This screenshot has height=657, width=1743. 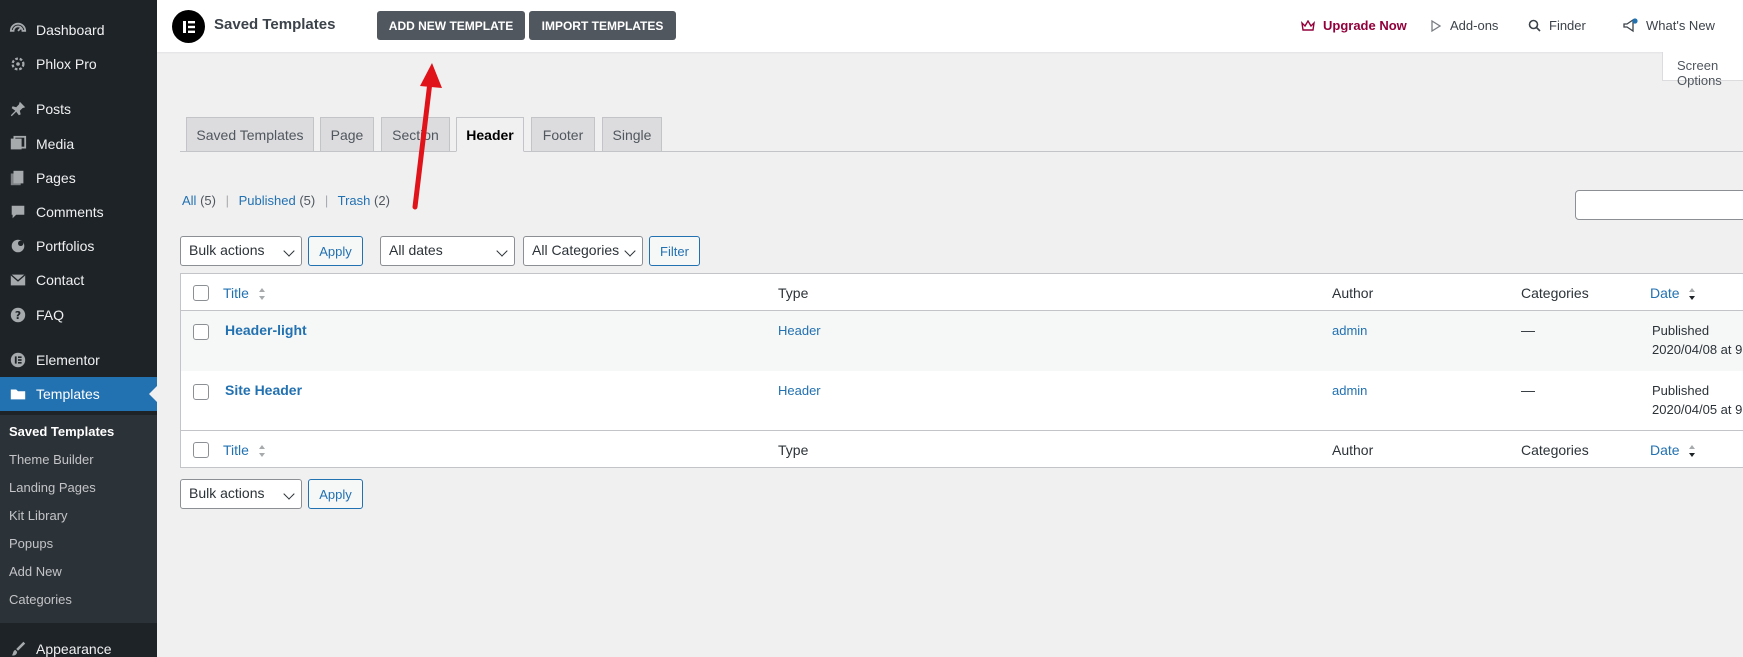 What do you see at coordinates (55, 144) in the screenshot?
I see `sidebar-item-label: Media` at bounding box center [55, 144].